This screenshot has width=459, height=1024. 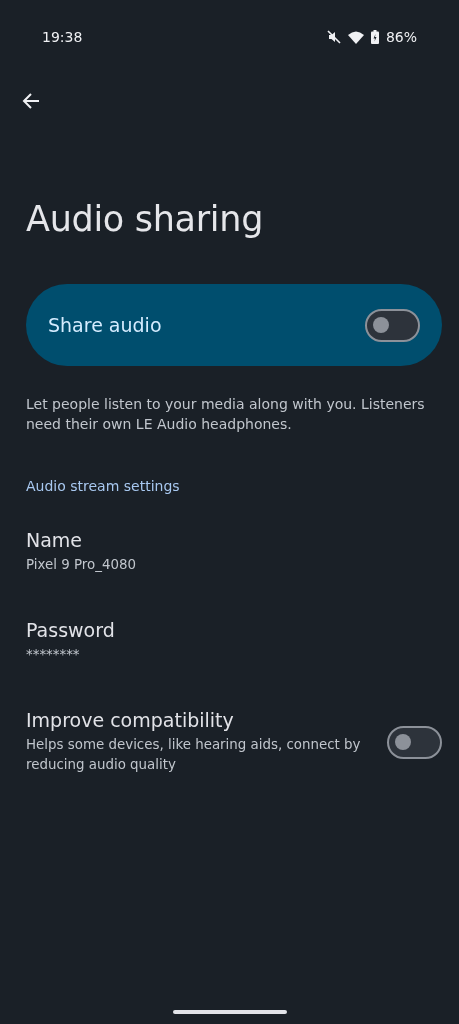 I want to click on setting-summary: Pixel 9 Pro_4080, so click(x=82, y=565).